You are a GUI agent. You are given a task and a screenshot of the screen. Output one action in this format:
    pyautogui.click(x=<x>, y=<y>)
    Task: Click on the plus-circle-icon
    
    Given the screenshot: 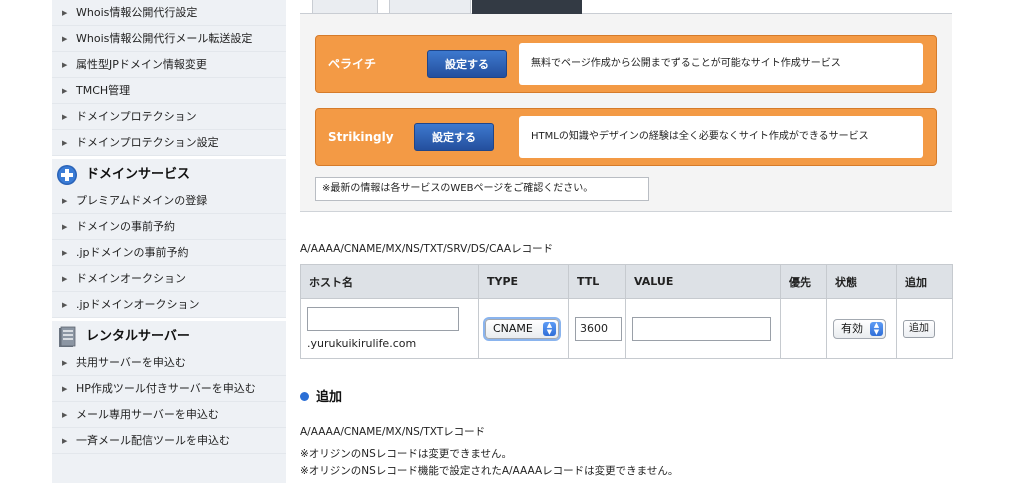 What is the action you would take?
    pyautogui.click(x=67, y=175)
    